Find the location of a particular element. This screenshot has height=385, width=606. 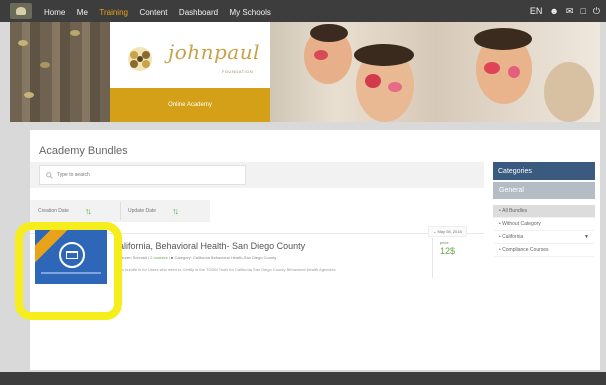

course-date-text: May 08, 2018 is located at coordinates (449, 231).